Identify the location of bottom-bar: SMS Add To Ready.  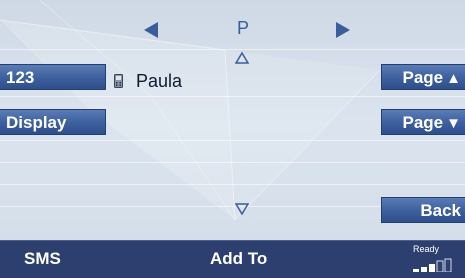
(232, 259).